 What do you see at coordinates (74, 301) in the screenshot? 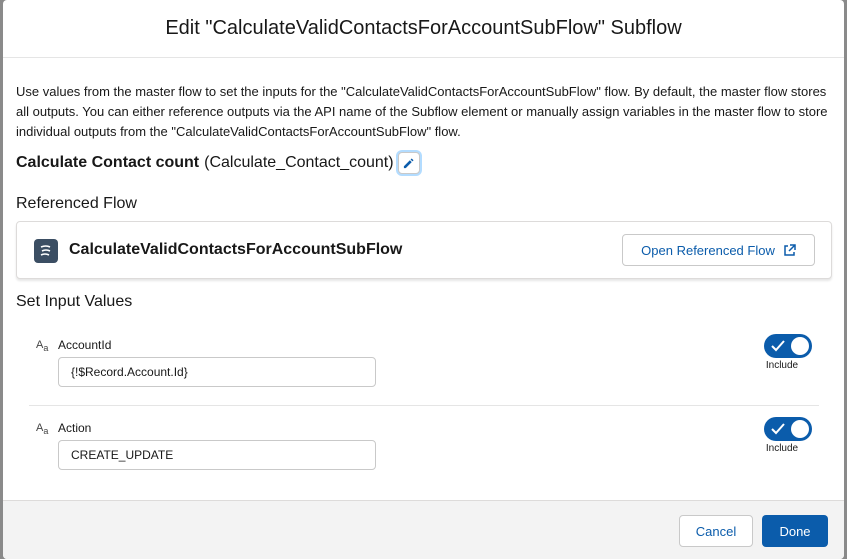
I see `set-input-values-title: Set Input Values` at bounding box center [74, 301].